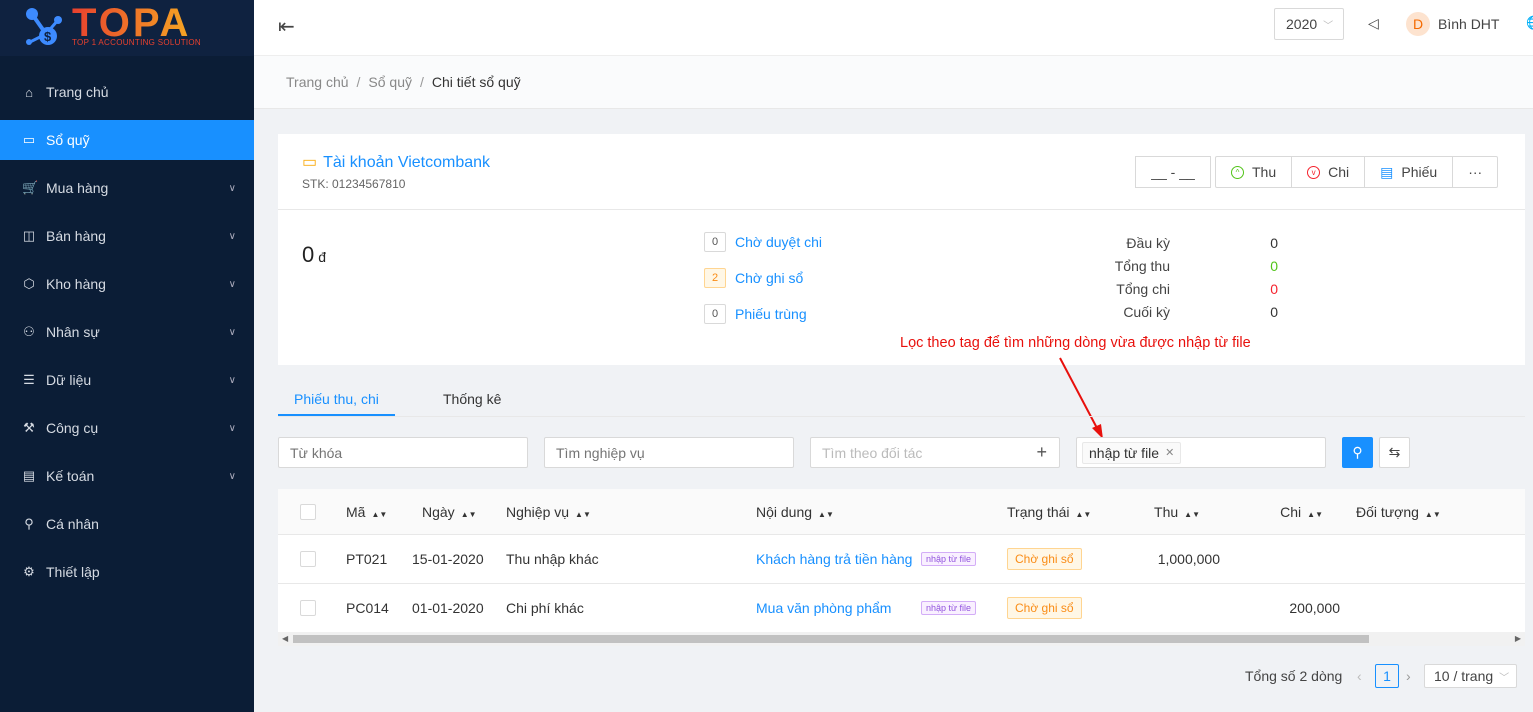  I want to click on column-header: Trạng thái ▲▼, so click(1049, 512).